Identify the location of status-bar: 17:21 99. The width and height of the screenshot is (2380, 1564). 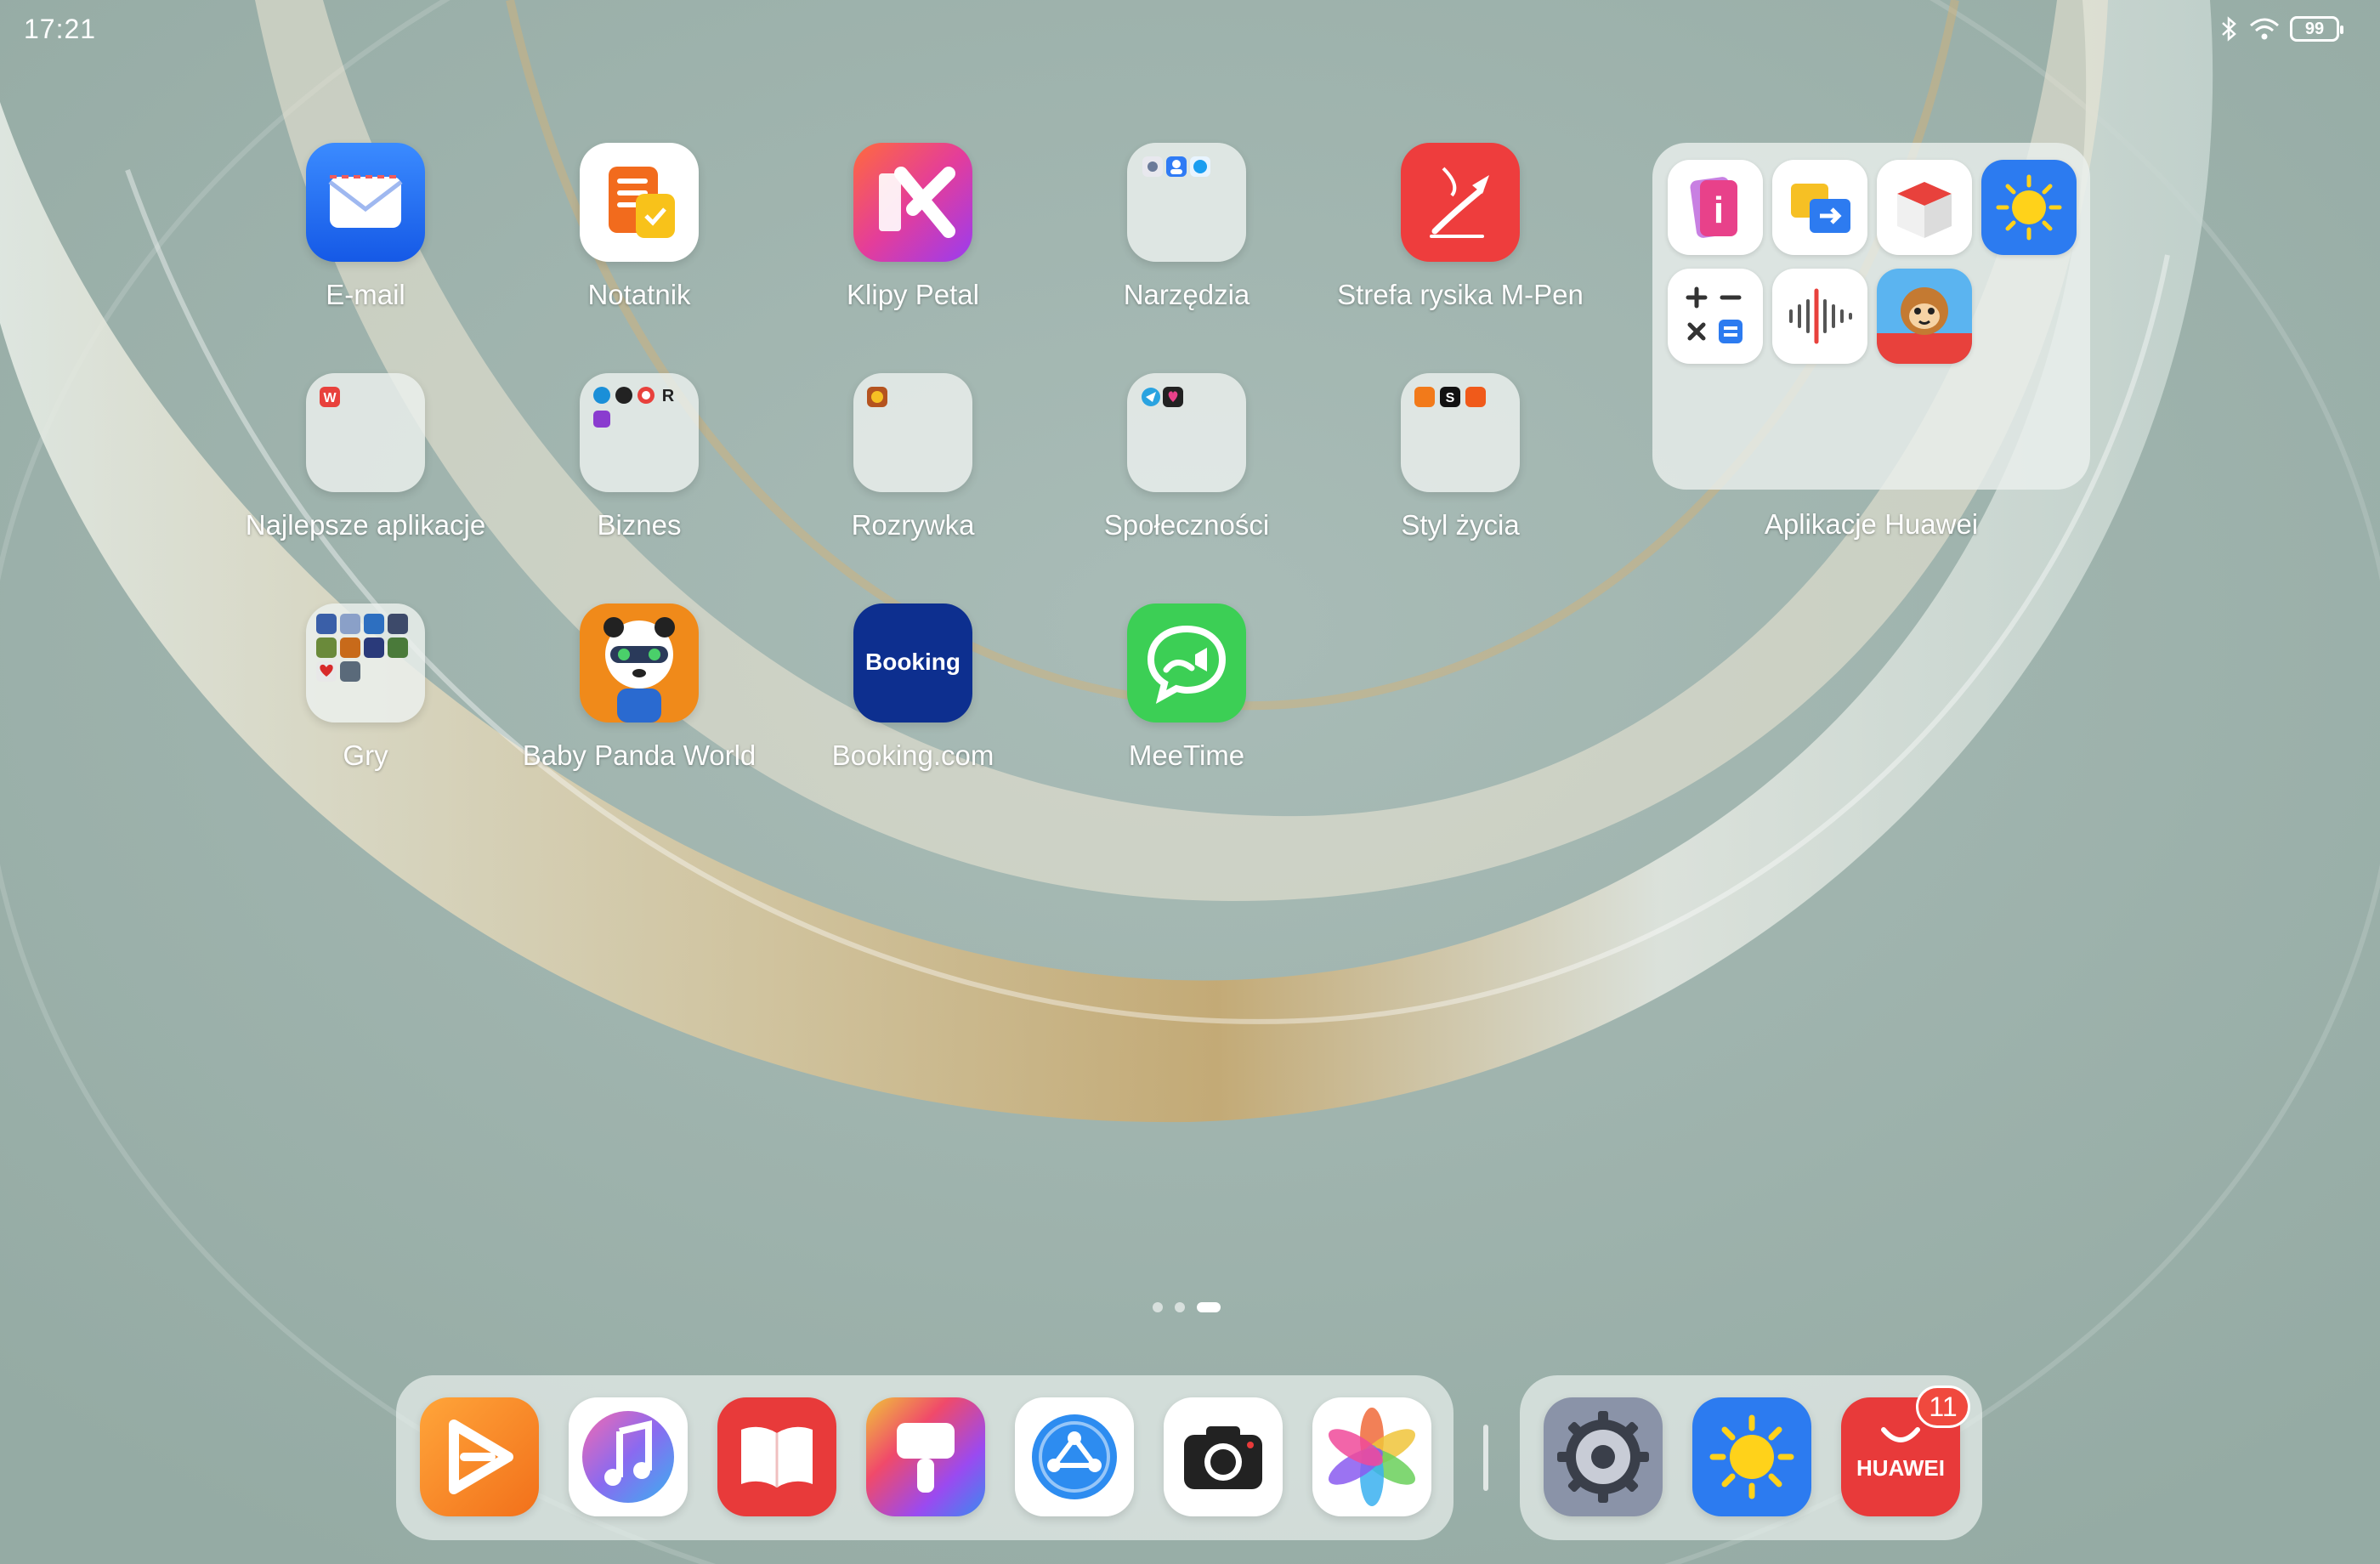
(1190, 30).